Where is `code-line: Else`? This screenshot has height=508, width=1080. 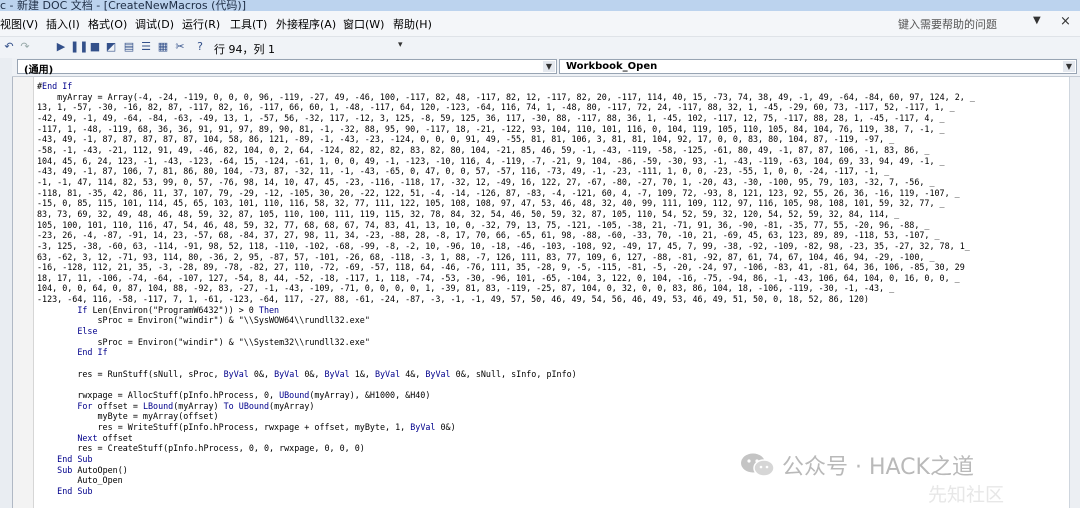
code-line: Else is located at coordinates (506, 331).